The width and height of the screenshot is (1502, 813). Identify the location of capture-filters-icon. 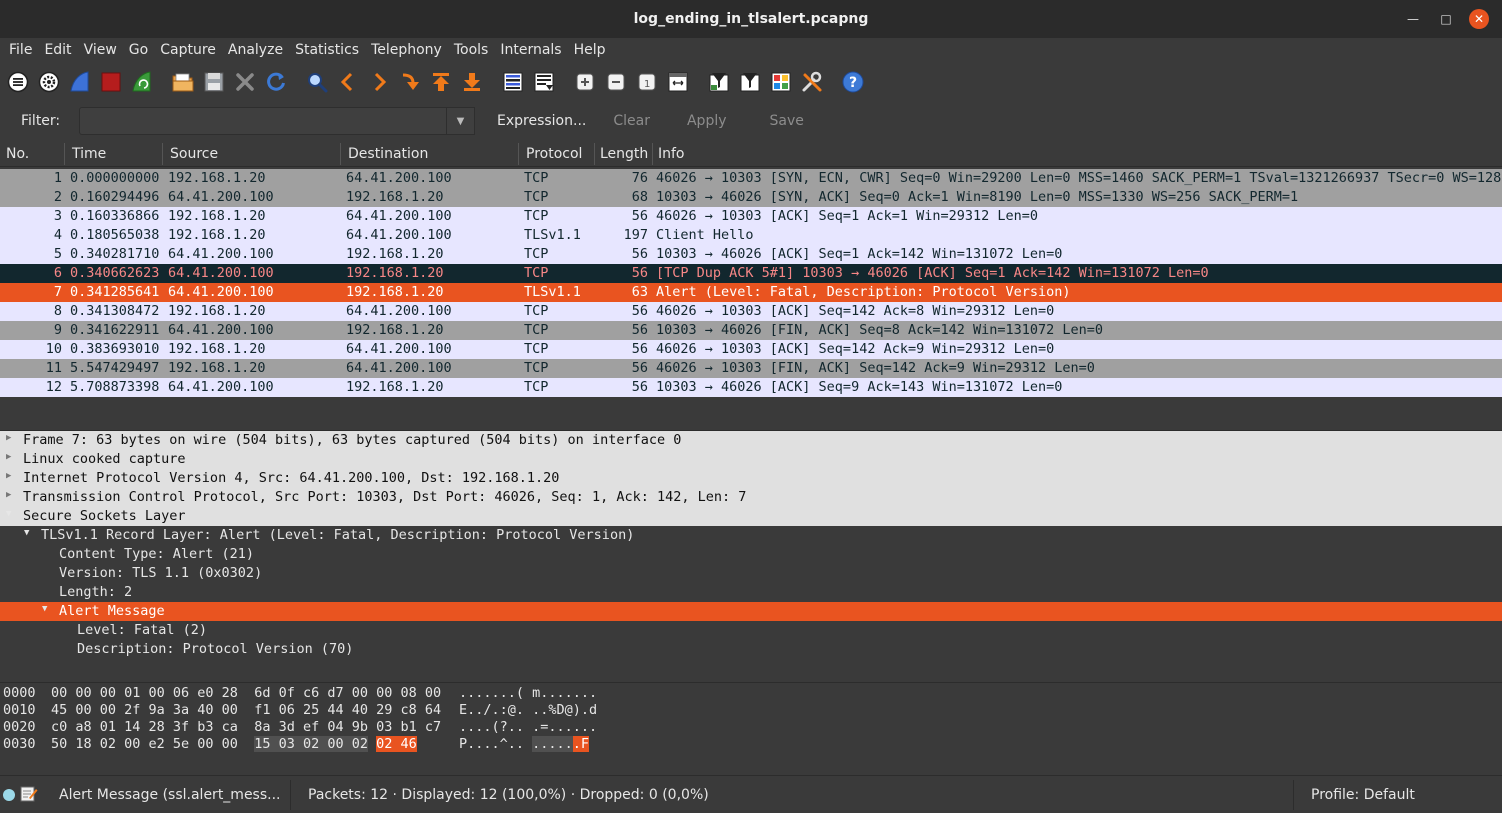
(719, 82).